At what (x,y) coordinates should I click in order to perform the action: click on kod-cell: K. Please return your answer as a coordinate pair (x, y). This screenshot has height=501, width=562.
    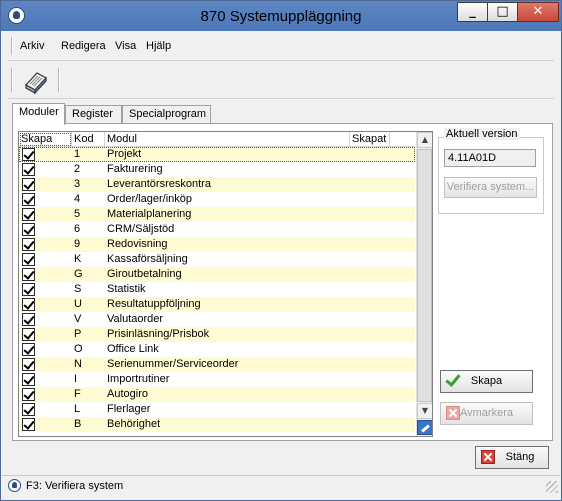
    Looking at the image, I should click on (78, 259).